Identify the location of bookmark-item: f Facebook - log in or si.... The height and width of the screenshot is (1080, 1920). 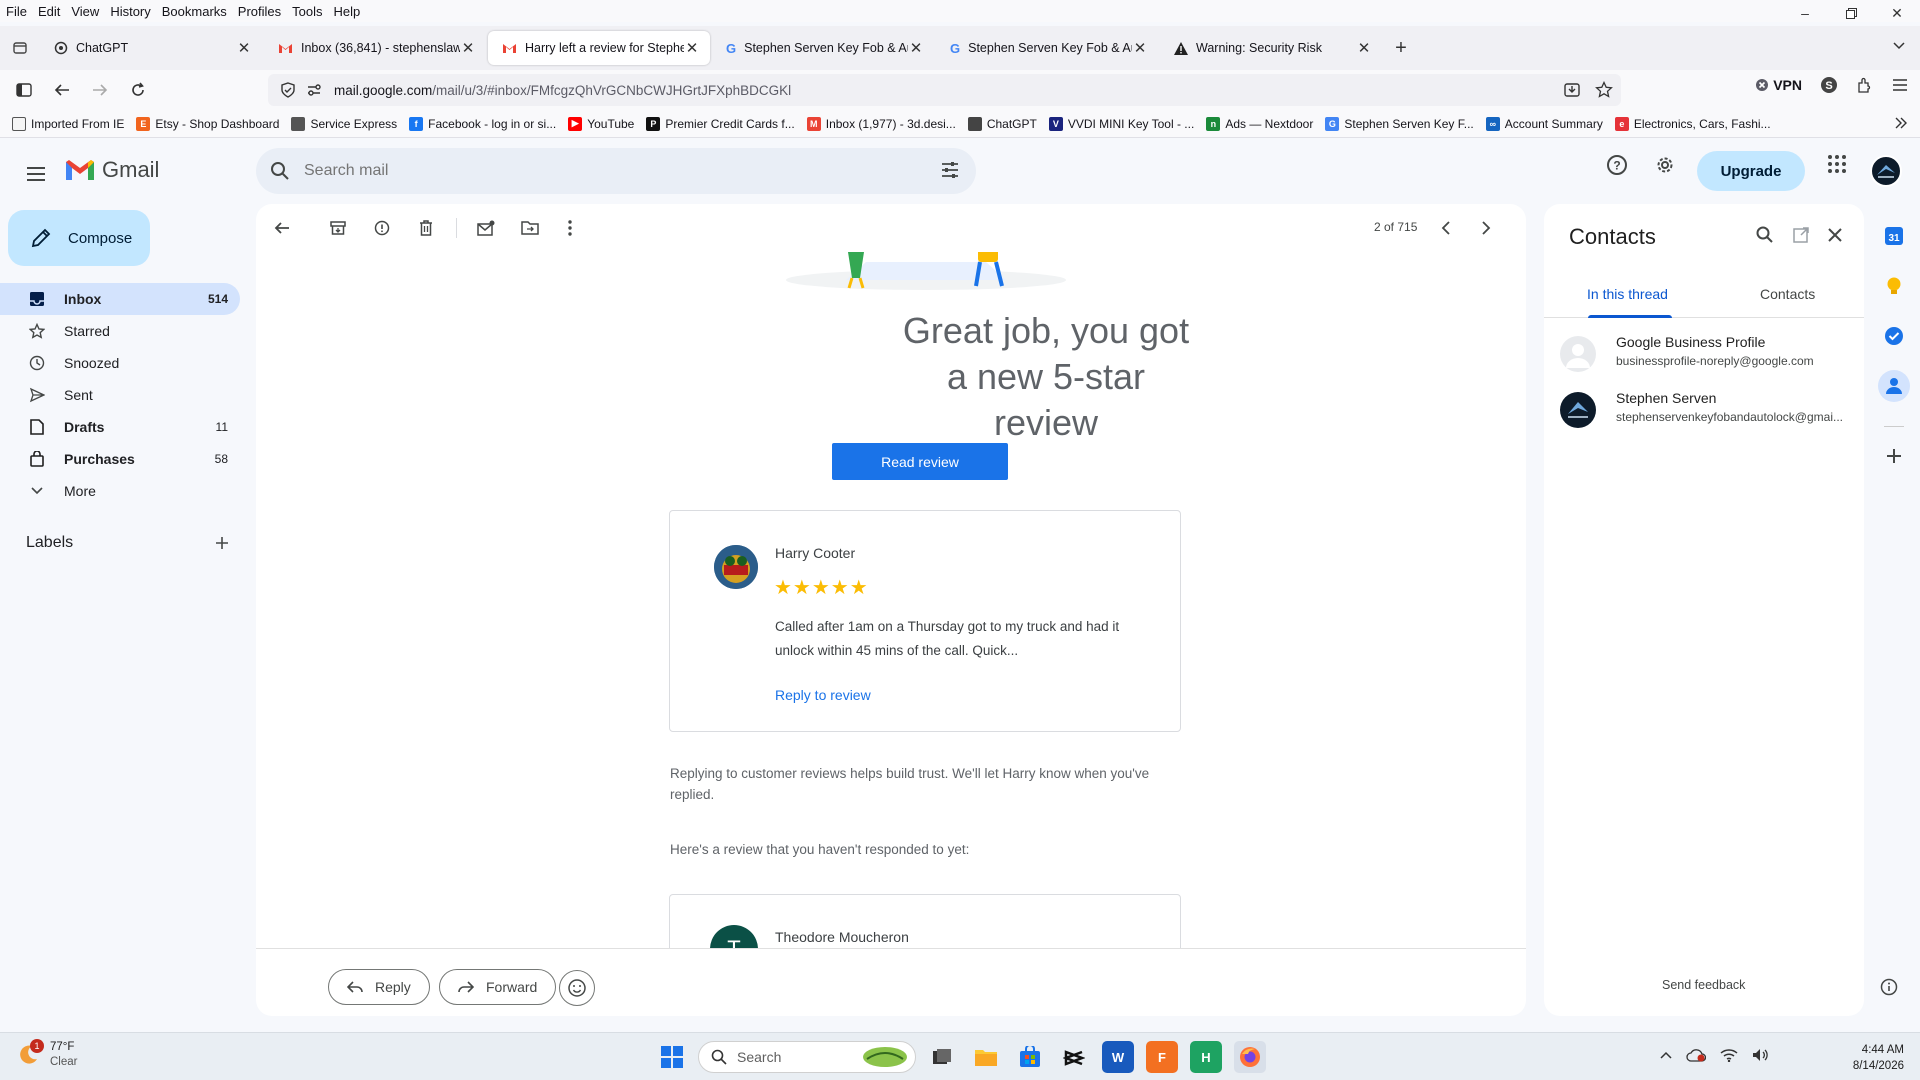
(482, 123).